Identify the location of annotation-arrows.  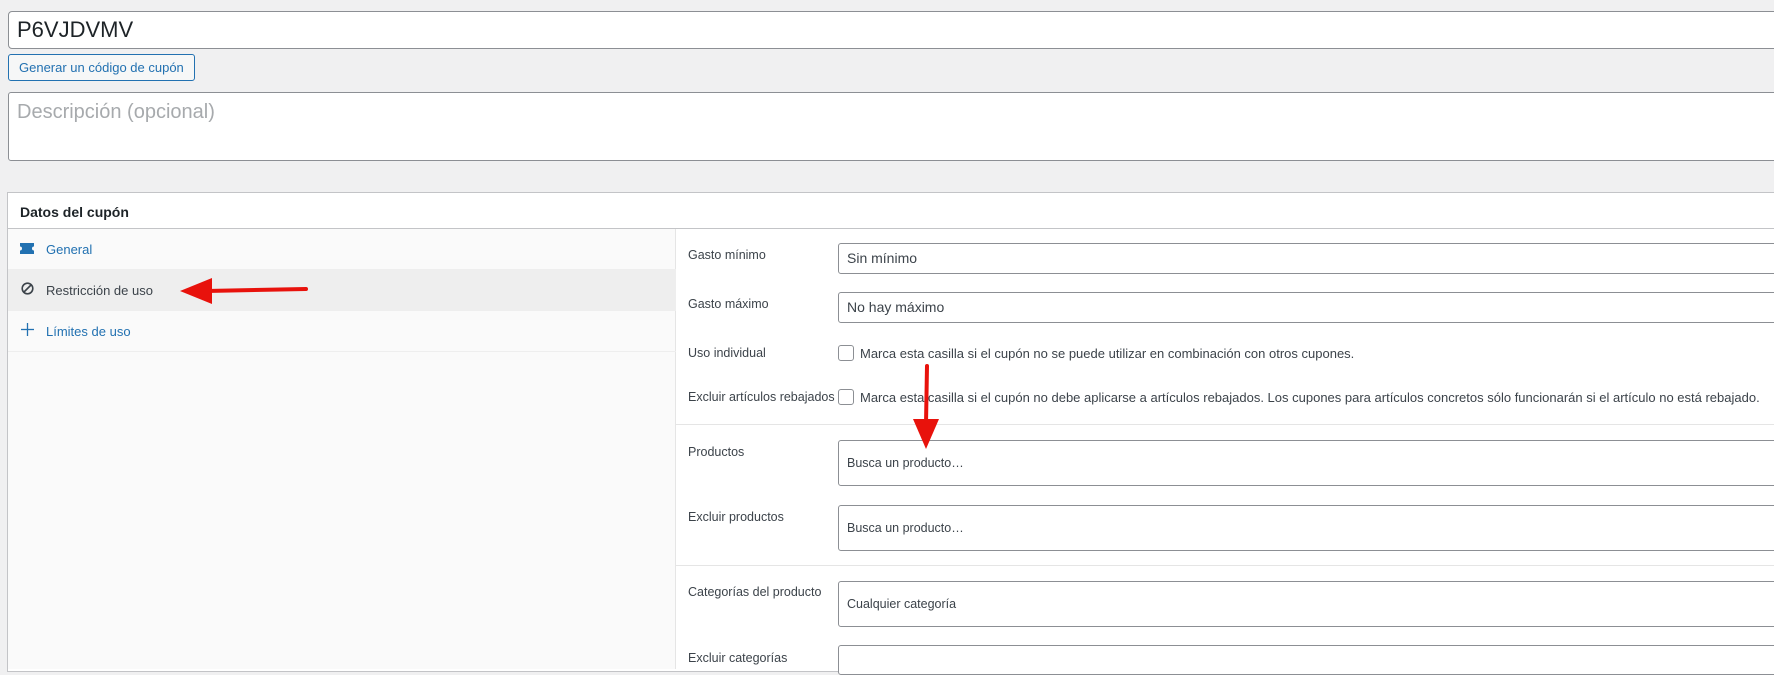
(559, 363).